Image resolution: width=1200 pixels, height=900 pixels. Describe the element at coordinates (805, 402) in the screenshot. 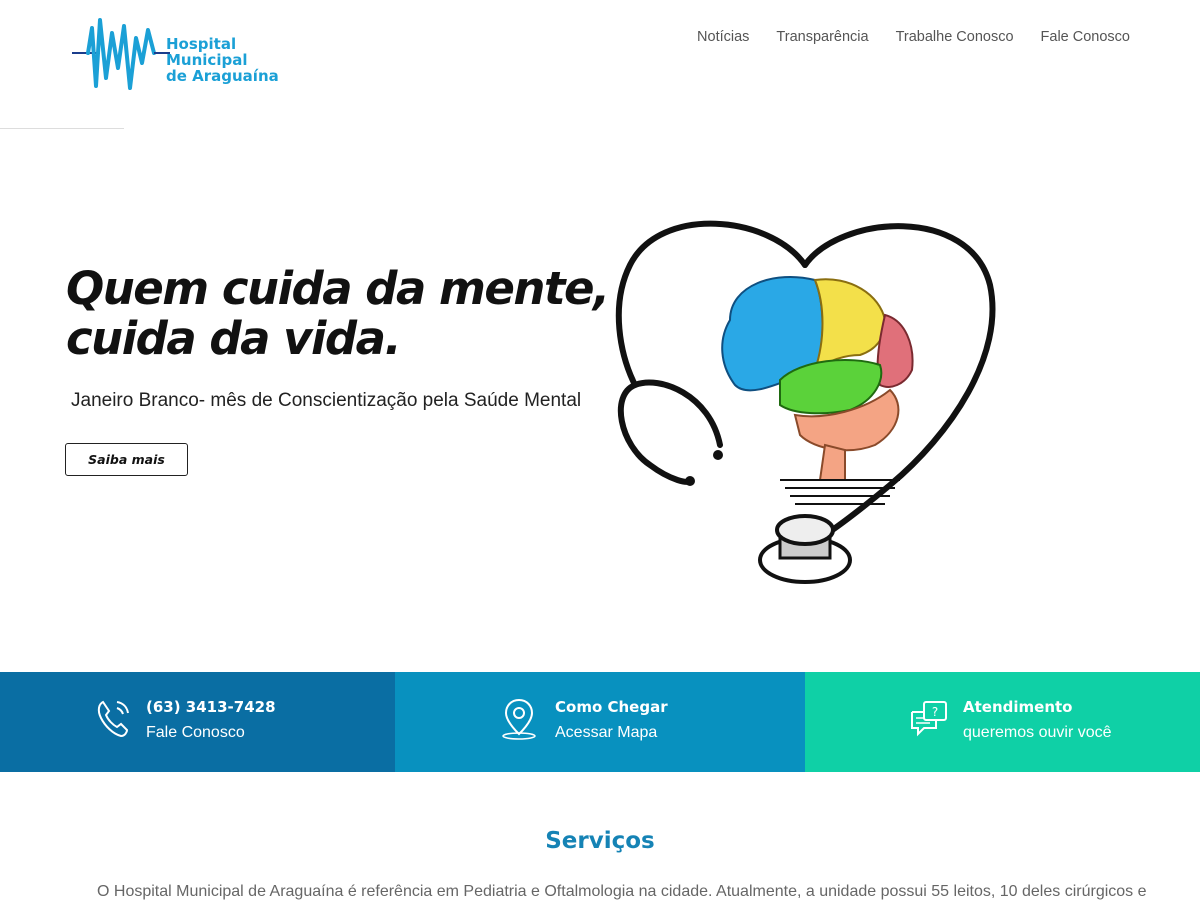

I see `heart-stethoscope-brain-icon` at that location.